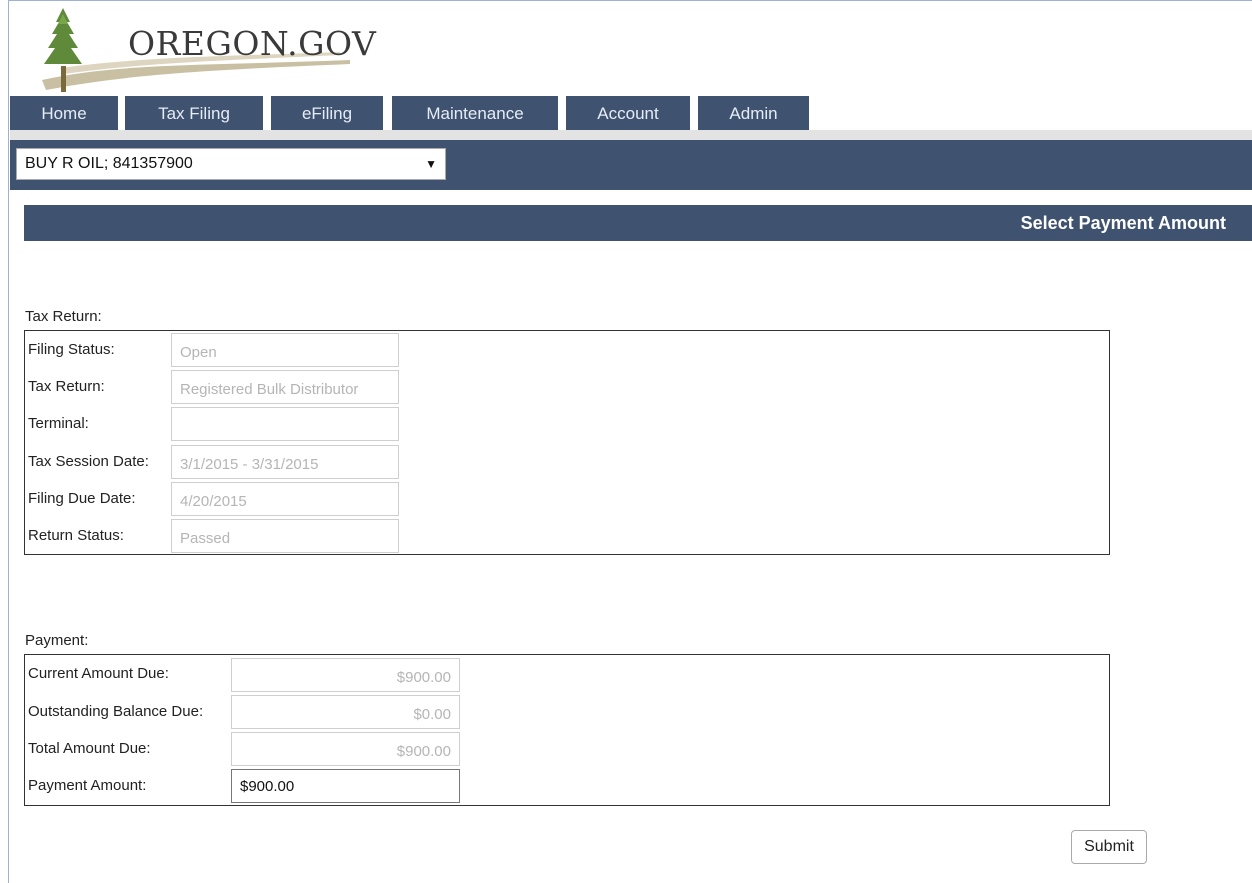 The width and height of the screenshot is (1252, 883). What do you see at coordinates (285, 462) in the screenshot?
I see `tax-session-date-field: 3/1/2015 - 3/31/2015` at bounding box center [285, 462].